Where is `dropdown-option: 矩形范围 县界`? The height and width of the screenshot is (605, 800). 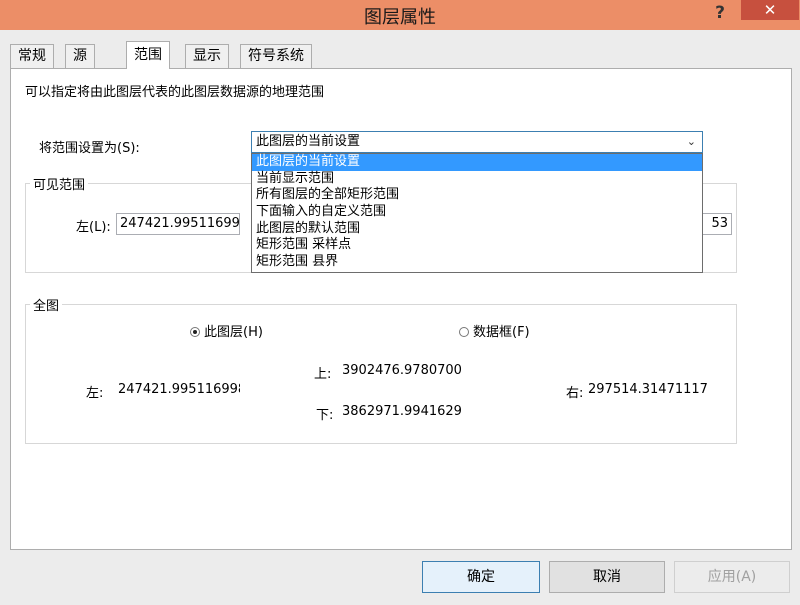 dropdown-option: 矩形范围 县界 is located at coordinates (477, 262).